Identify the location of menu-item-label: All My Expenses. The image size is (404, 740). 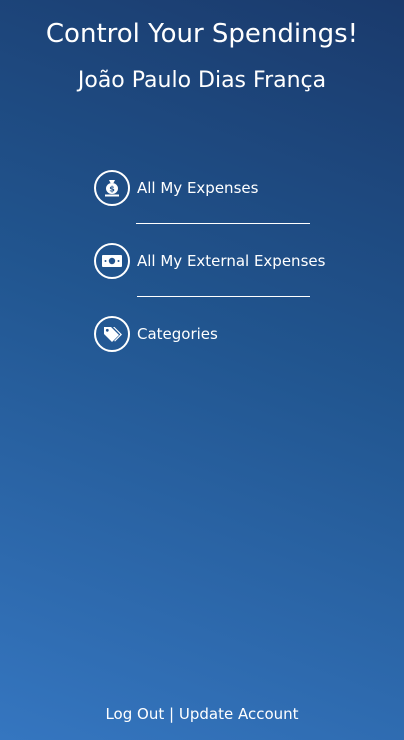
(198, 188).